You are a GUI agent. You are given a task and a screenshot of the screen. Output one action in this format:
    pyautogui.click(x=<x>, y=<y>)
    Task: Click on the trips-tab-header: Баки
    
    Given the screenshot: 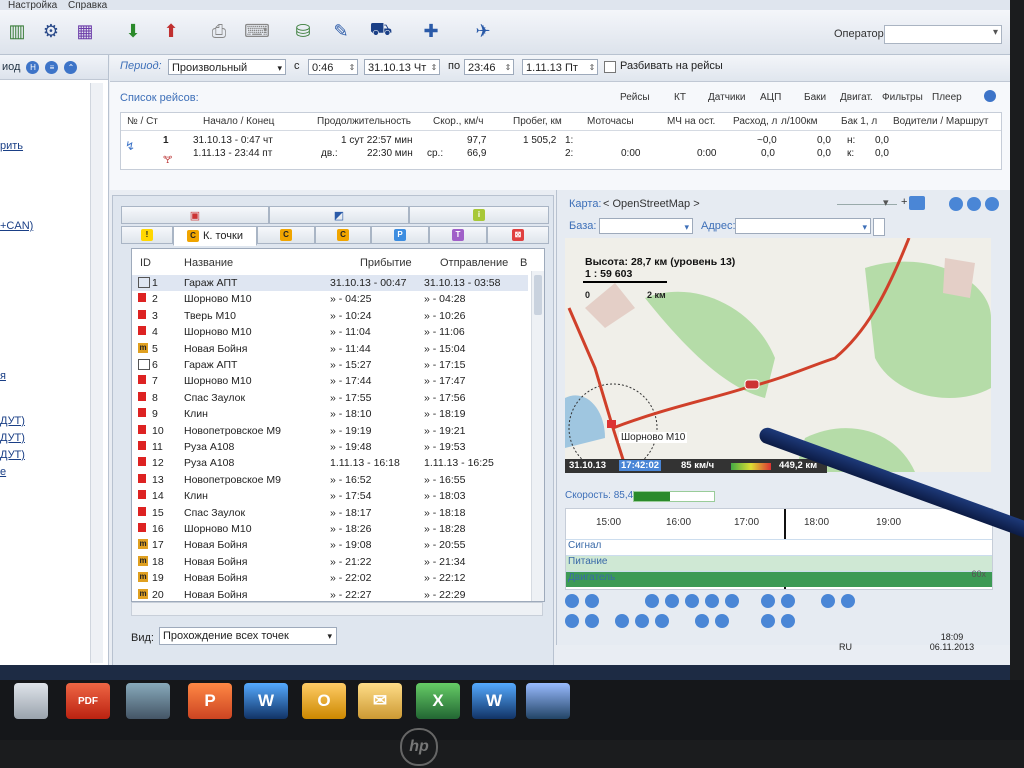 What is the action you would take?
    pyautogui.click(x=815, y=97)
    